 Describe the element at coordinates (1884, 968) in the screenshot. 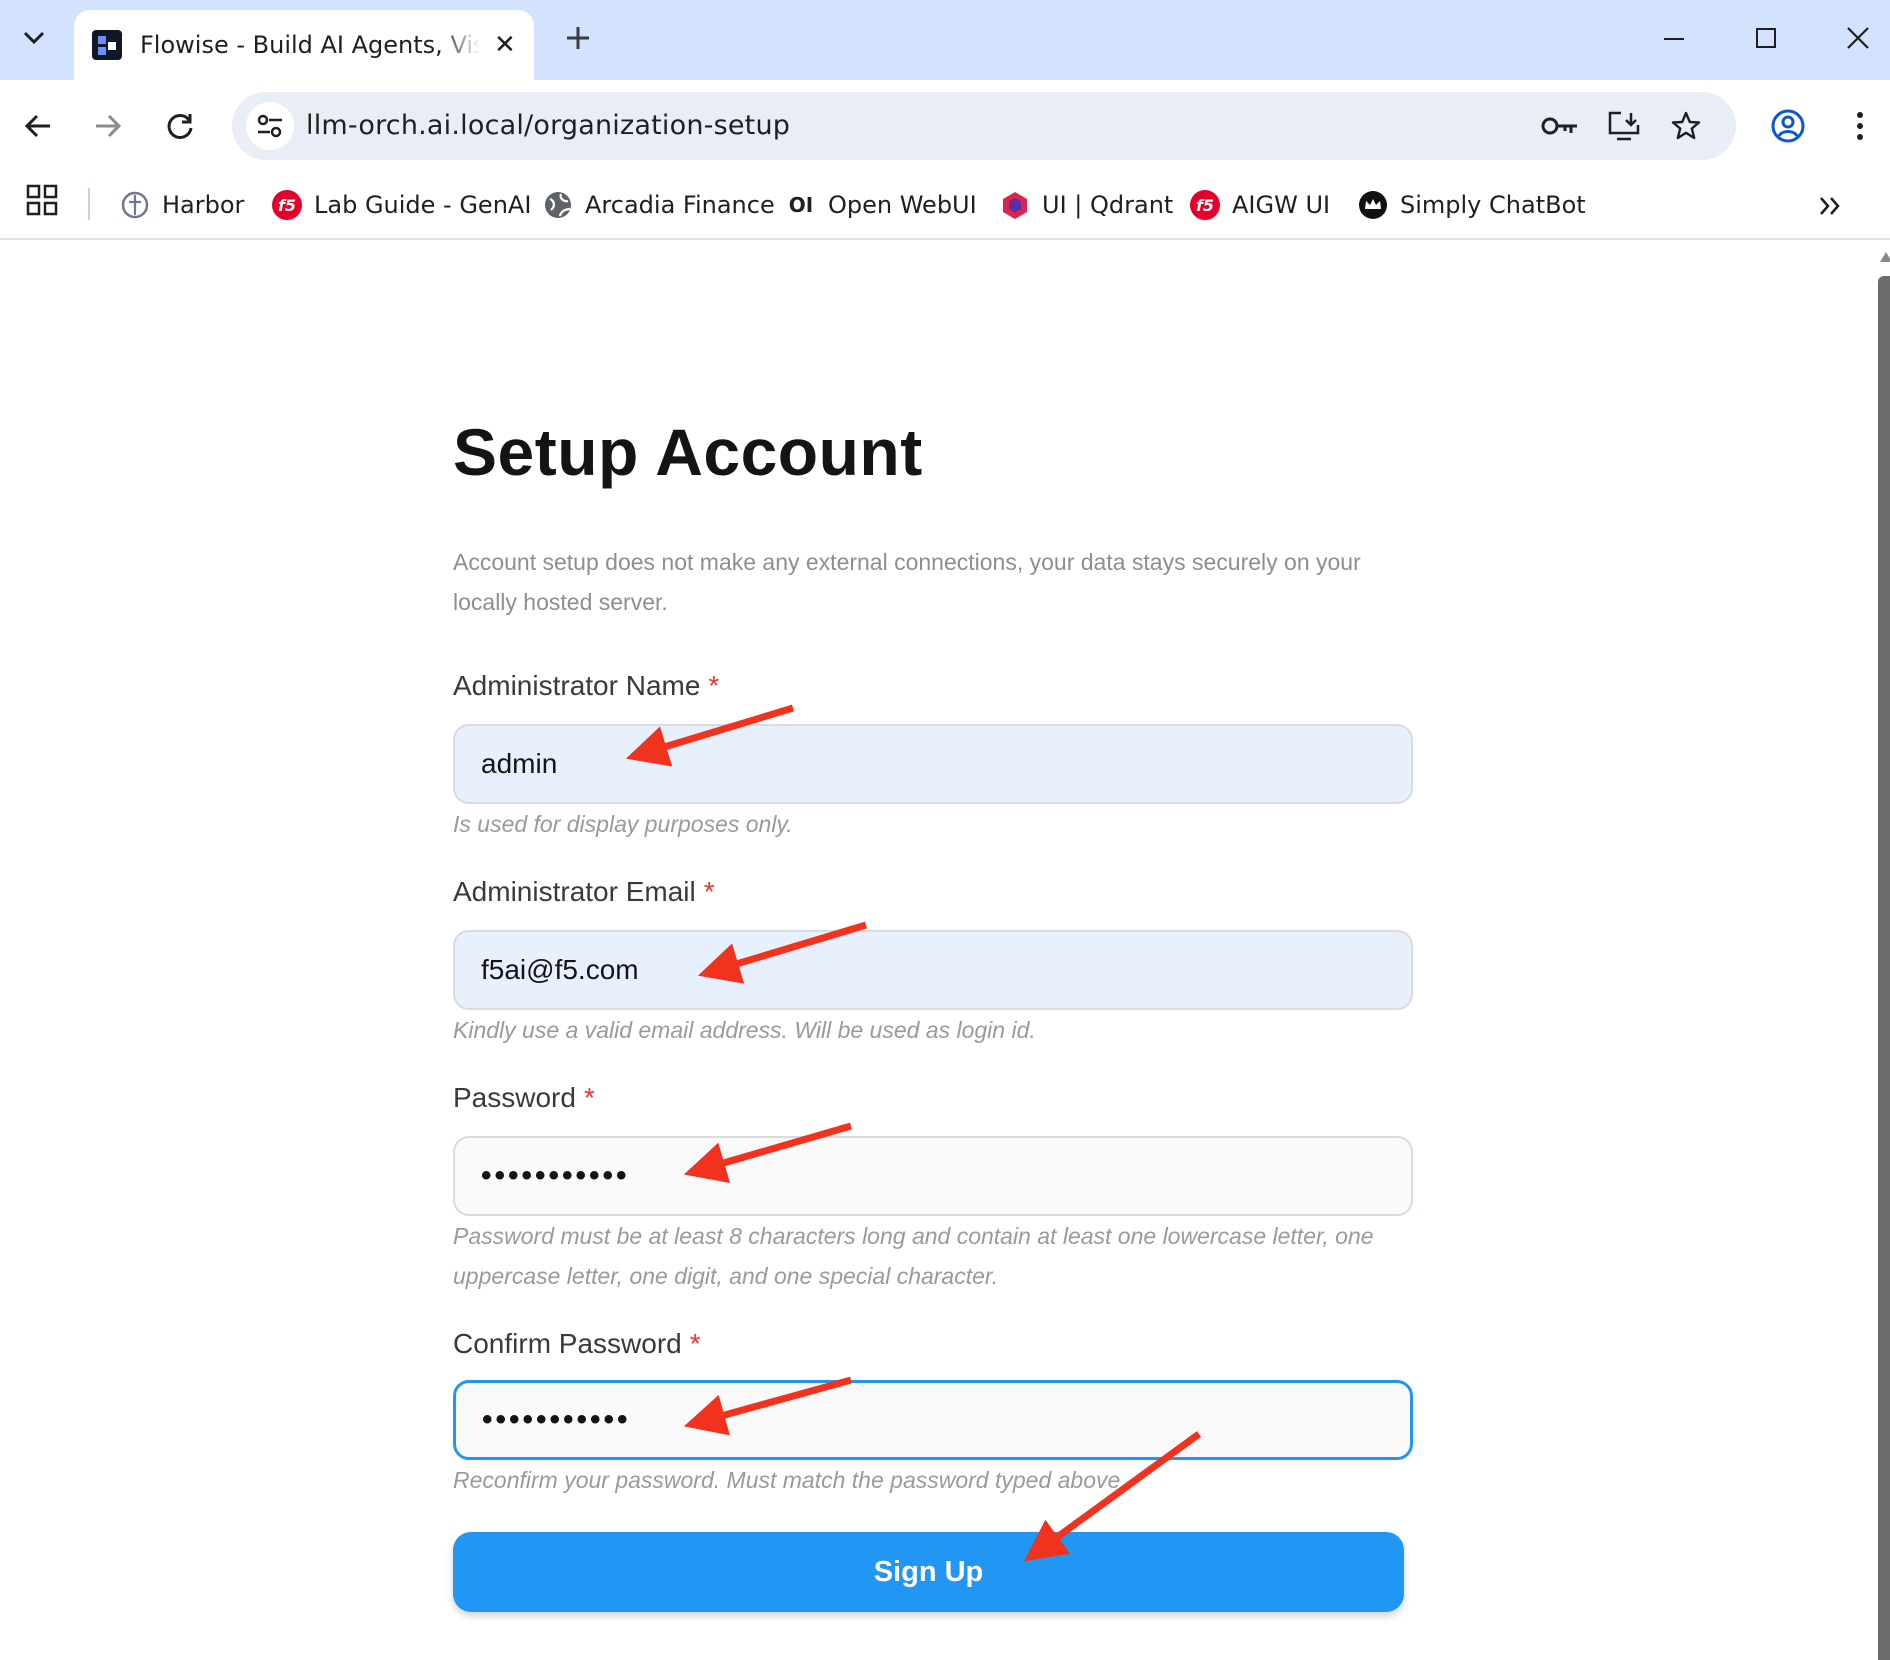

I see `page-scrollbar` at that location.